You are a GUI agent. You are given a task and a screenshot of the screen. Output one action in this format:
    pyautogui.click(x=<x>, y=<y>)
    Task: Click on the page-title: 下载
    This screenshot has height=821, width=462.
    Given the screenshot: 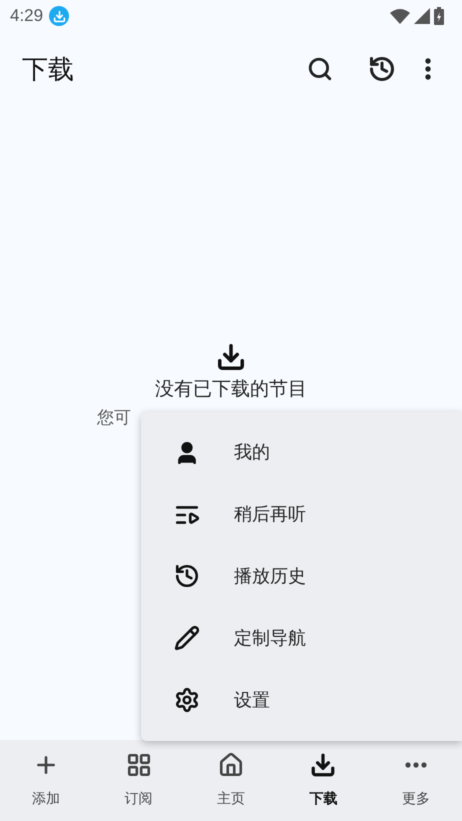 What is the action you would take?
    pyautogui.click(x=48, y=69)
    